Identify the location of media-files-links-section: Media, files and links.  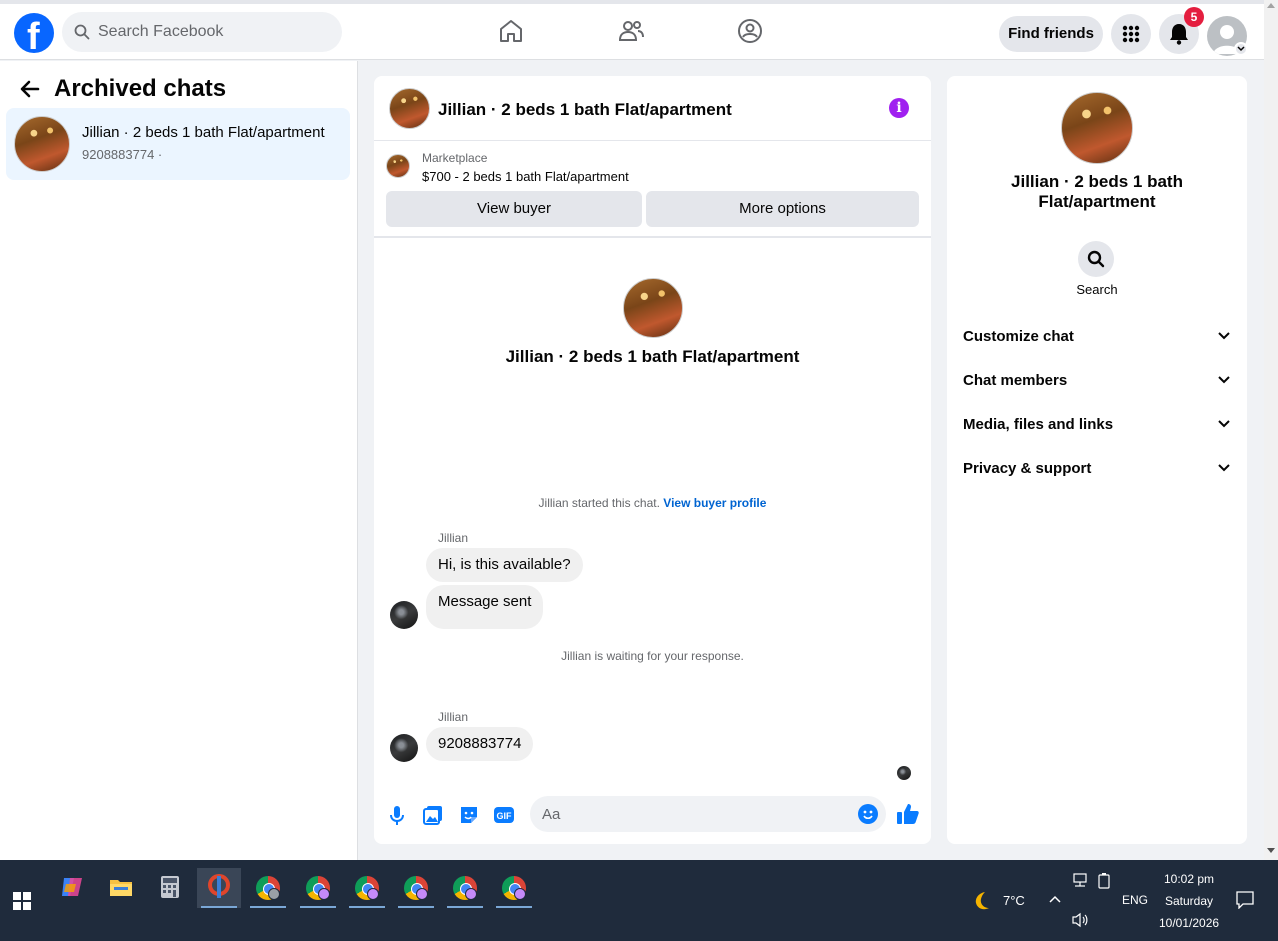
(1097, 425).